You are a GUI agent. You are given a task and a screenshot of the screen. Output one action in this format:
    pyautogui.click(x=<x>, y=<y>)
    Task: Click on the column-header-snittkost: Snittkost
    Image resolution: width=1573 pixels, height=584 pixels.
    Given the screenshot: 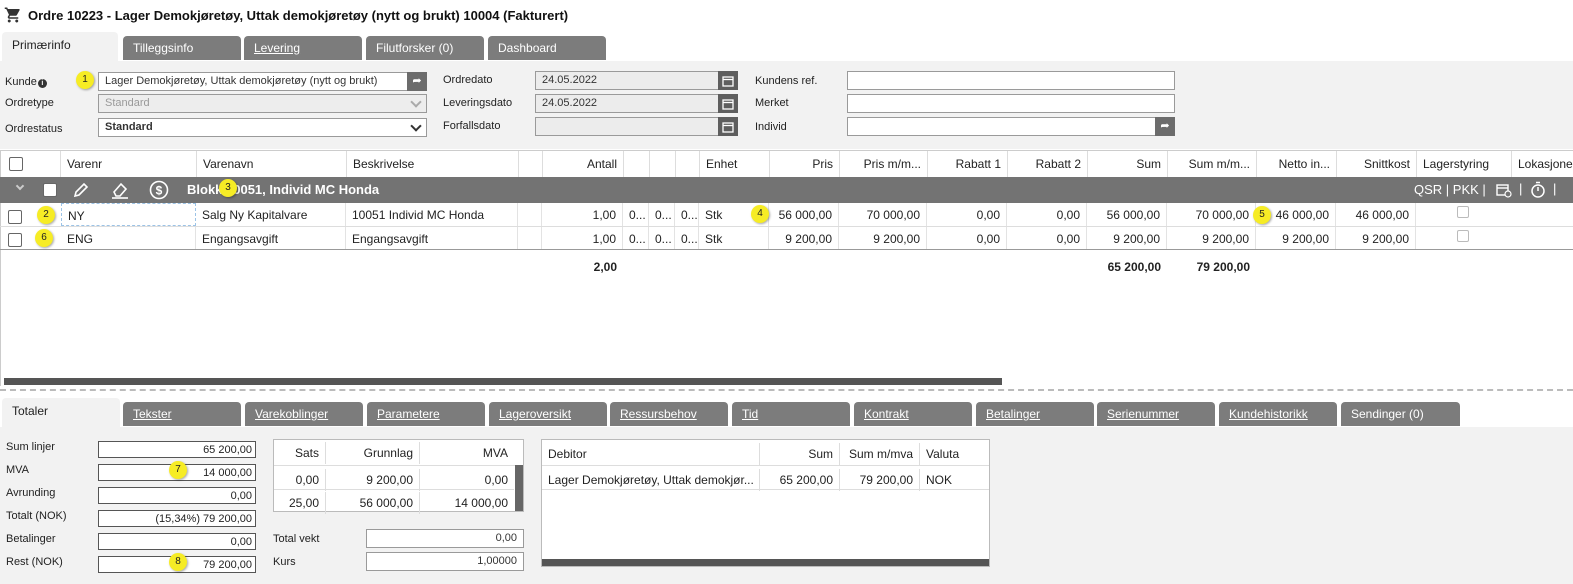 What is the action you would take?
    pyautogui.click(x=1377, y=164)
    